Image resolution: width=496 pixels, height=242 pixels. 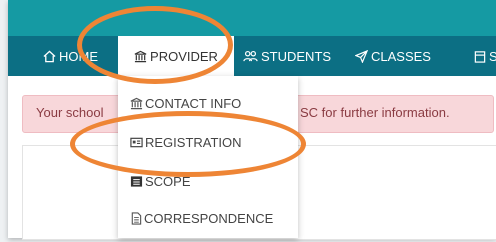 I want to click on nav-home: HOME, so click(x=70, y=56).